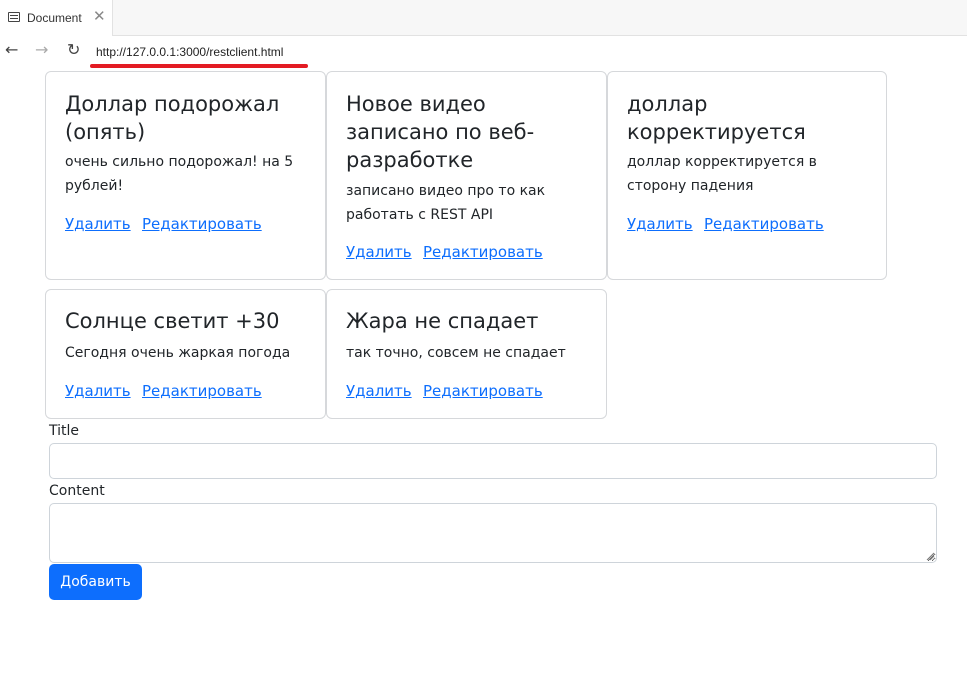  Describe the element at coordinates (178, 353) in the screenshot. I see `card-text: Сегодня очень жаркая погода` at that location.